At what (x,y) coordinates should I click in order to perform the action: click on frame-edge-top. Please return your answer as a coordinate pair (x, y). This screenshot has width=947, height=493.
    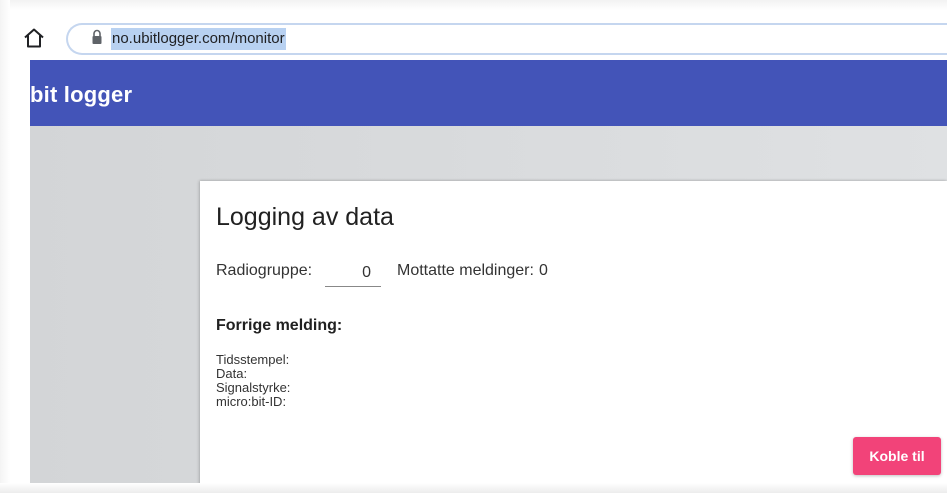
    Looking at the image, I should click on (473, 5).